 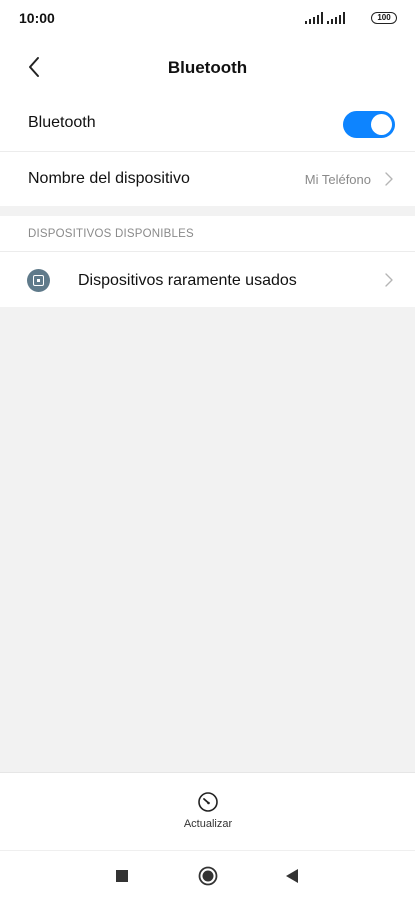 What do you see at coordinates (111, 234) in the screenshot?
I see `section-title: DISPOSITIVOS DISPONIBLES` at bounding box center [111, 234].